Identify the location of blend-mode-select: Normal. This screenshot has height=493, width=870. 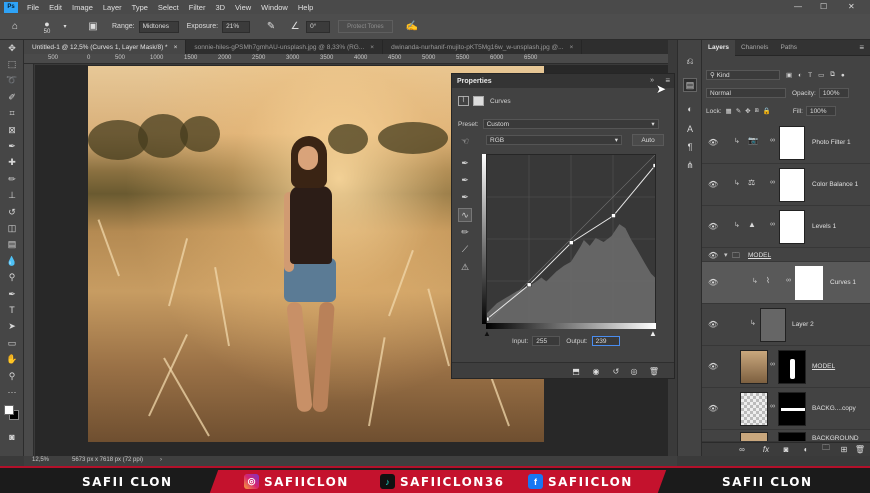
(746, 93).